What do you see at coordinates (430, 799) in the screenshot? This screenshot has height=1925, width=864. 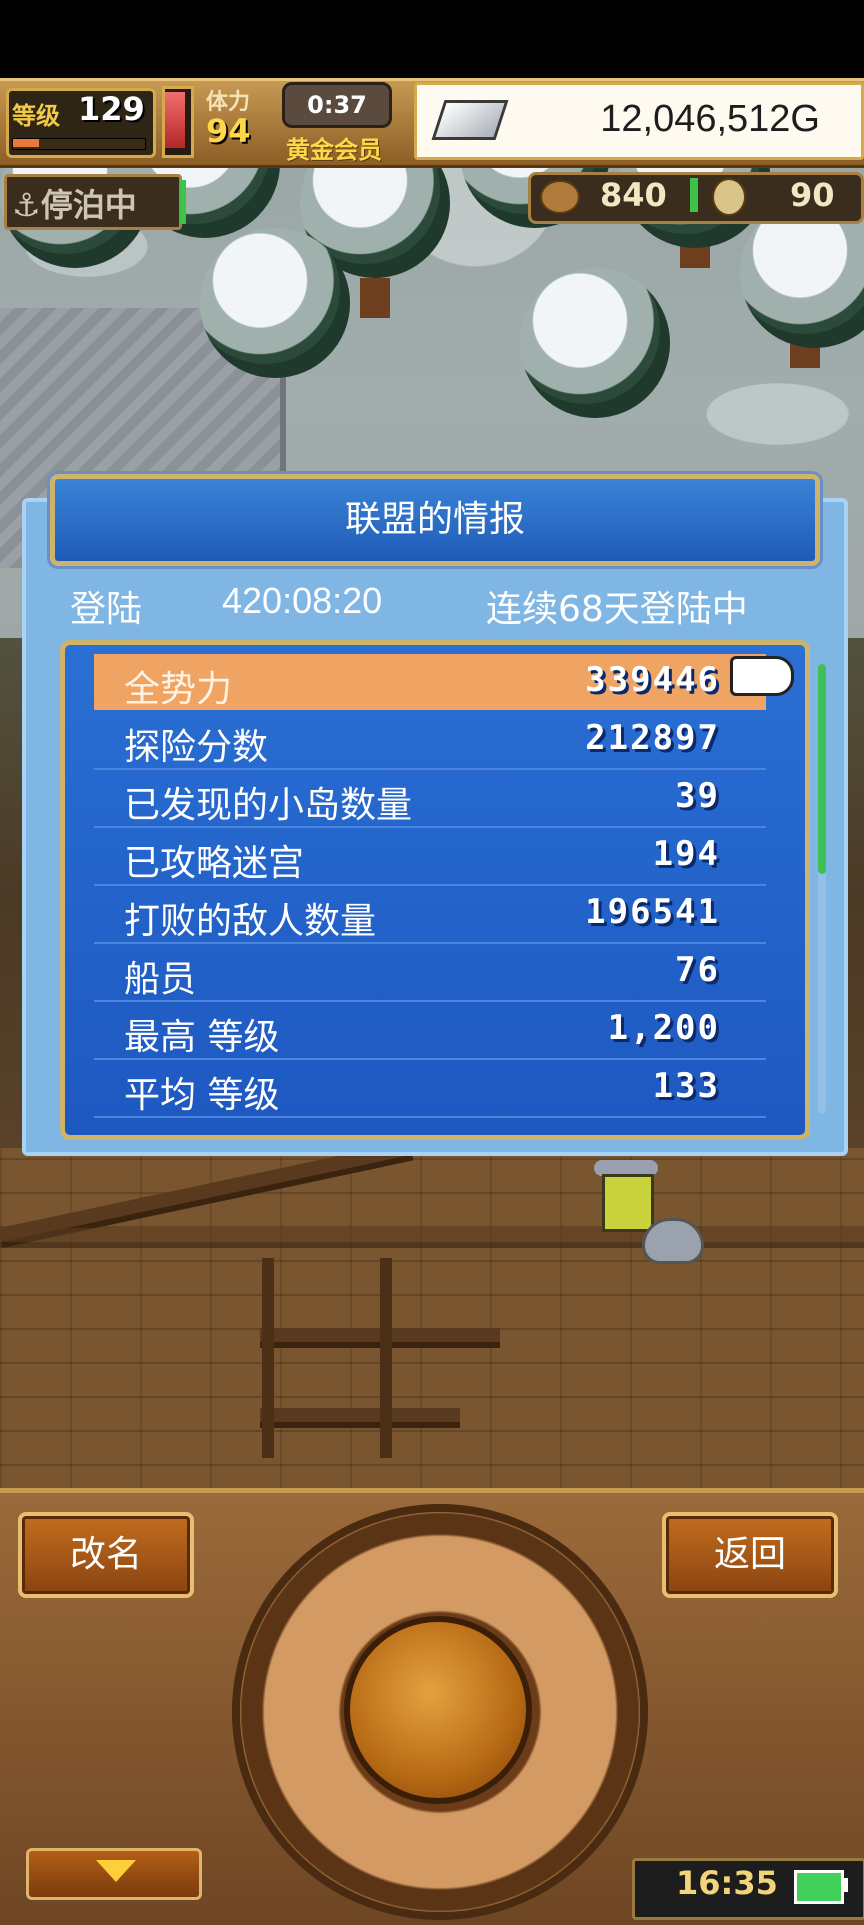 I see `stat-row-islands-found: 已发现的小岛数量 39` at bounding box center [430, 799].